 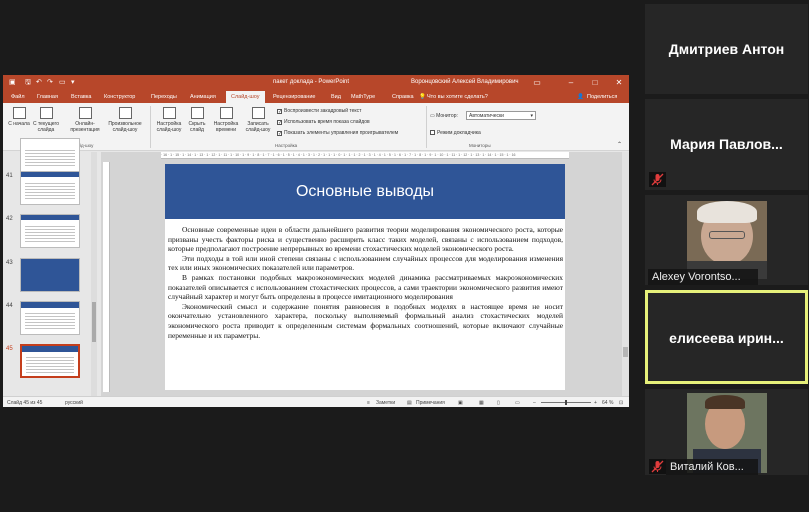 What do you see at coordinates (486, 116) in the screenshot?
I see `monitor-select-value: Автоматически` at bounding box center [486, 116].